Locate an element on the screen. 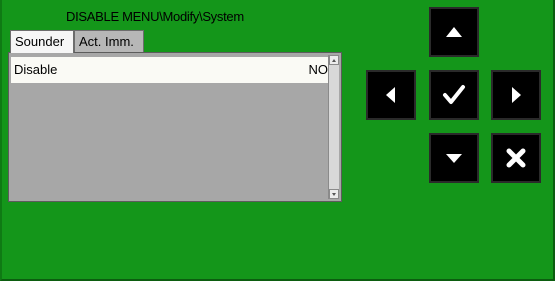 Image resolution: width=555 pixels, height=283 pixels. left-button is located at coordinates (391, 95).